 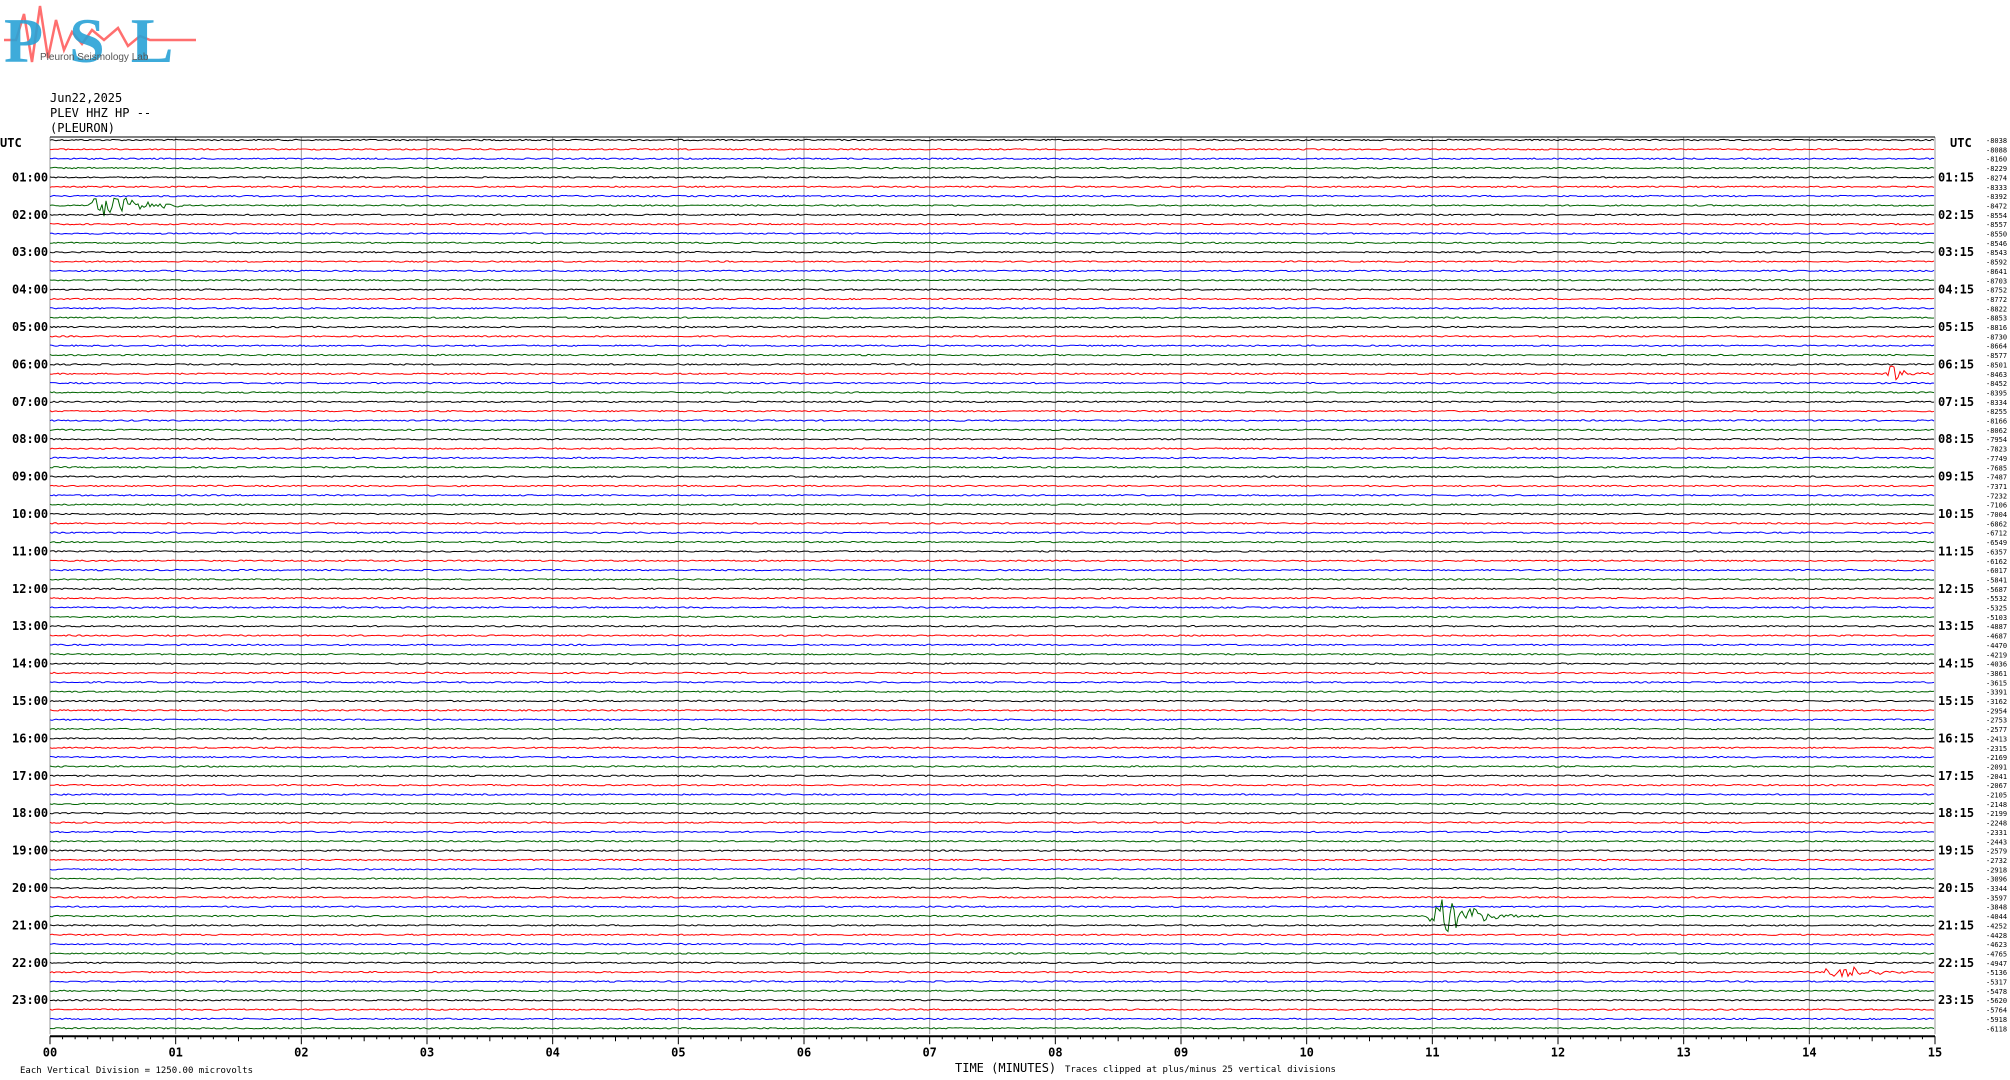 I want to click on x-tick-label: 12, so click(x=1558, y=1052).